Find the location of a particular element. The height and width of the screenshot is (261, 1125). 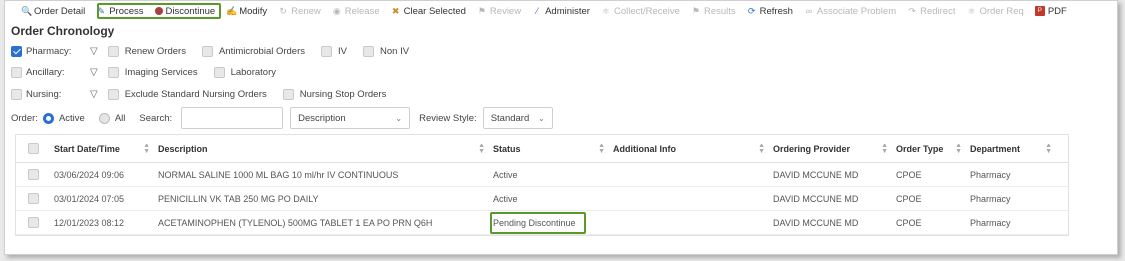

review-label: Review is located at coordinates (505, 11).